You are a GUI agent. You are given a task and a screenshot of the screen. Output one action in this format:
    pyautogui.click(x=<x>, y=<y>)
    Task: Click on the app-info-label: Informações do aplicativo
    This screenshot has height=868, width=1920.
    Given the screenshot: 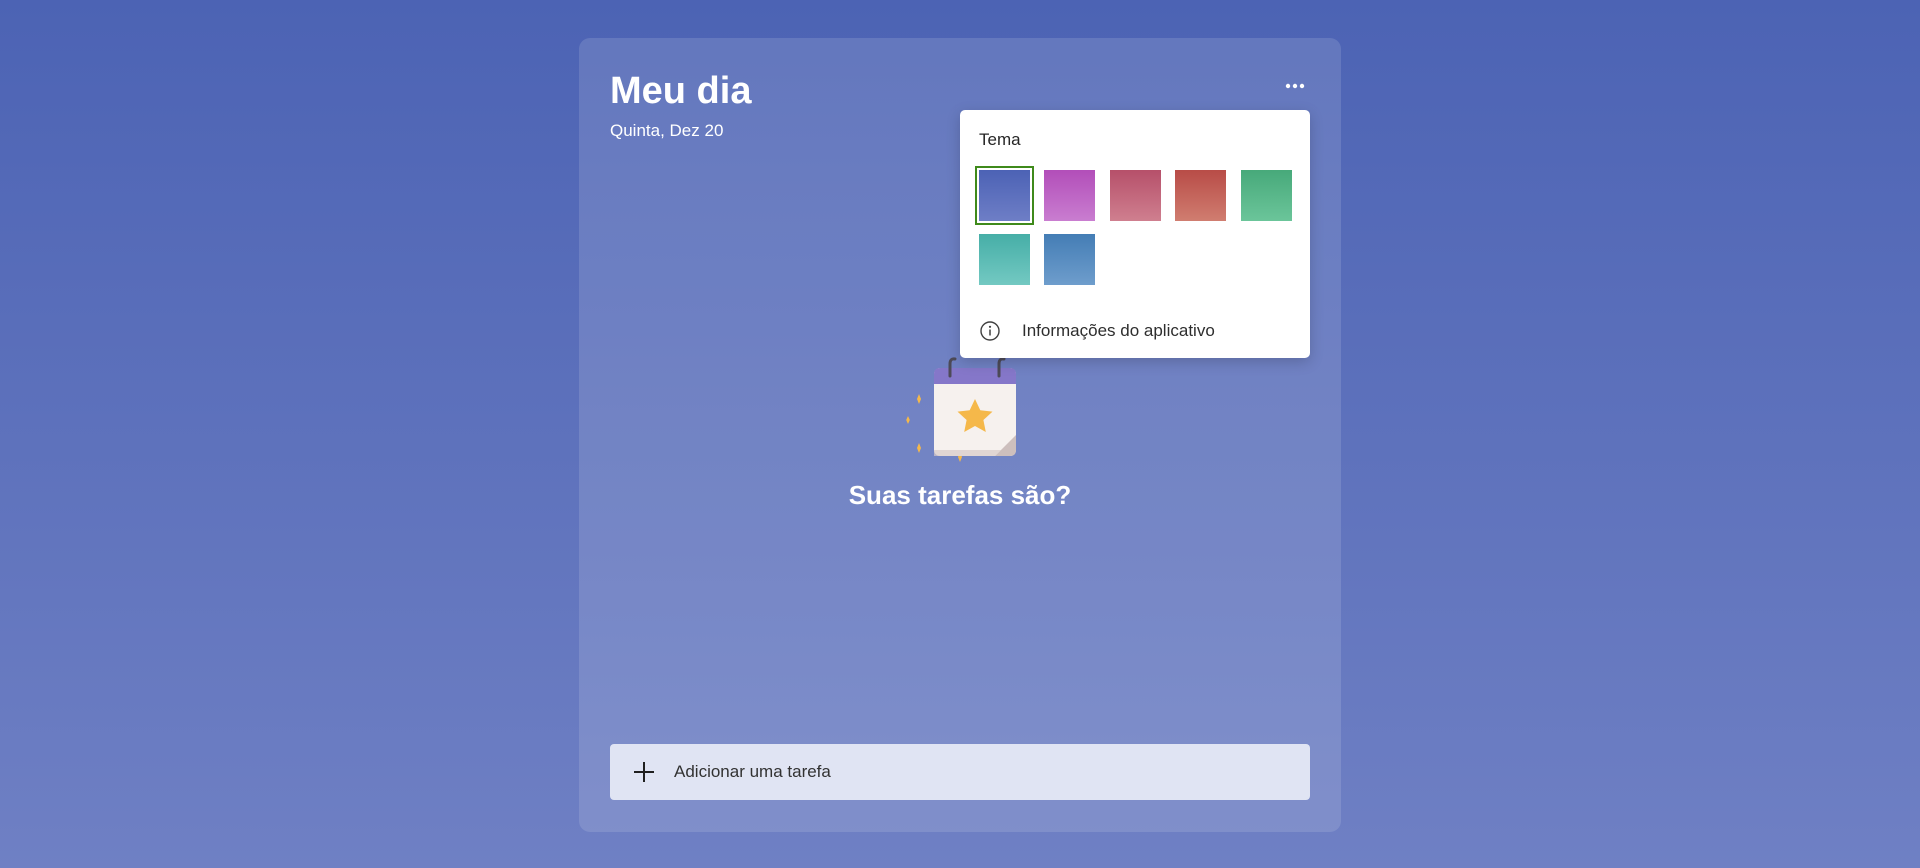 What is the action you would take?
    pyautogui.click(x=1118, y=330)
    